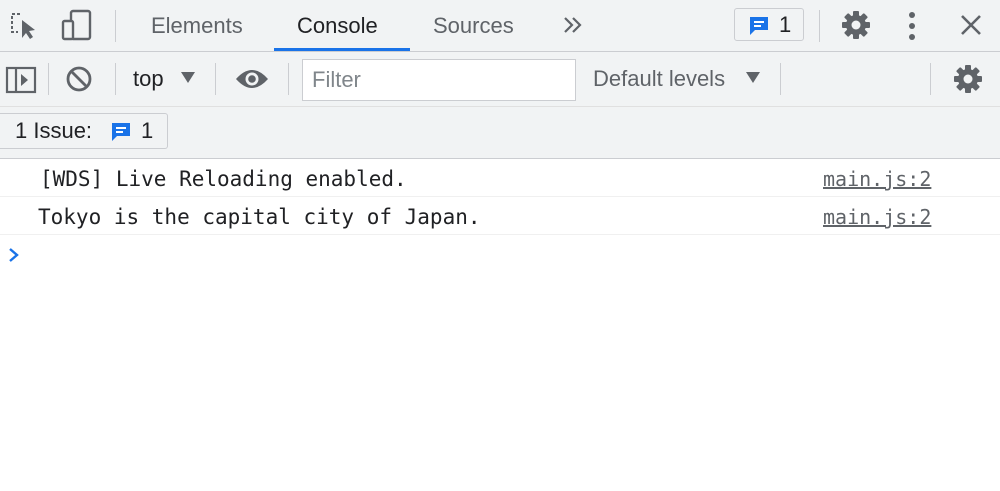 This screenshot has width=1000, height=491. I want to click on message-text: Tokyo is the capital city of Japan., so click(259, 217).